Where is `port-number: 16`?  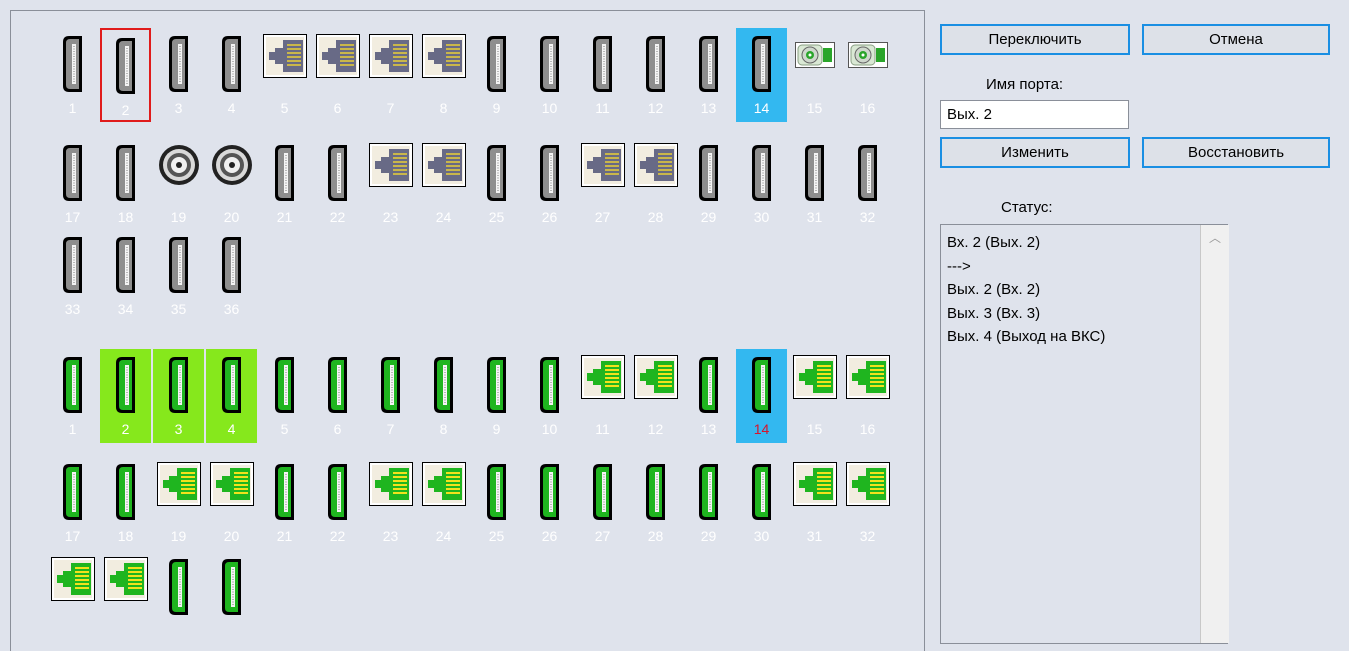 port-number: 16 is located at coordinates (867, 429).